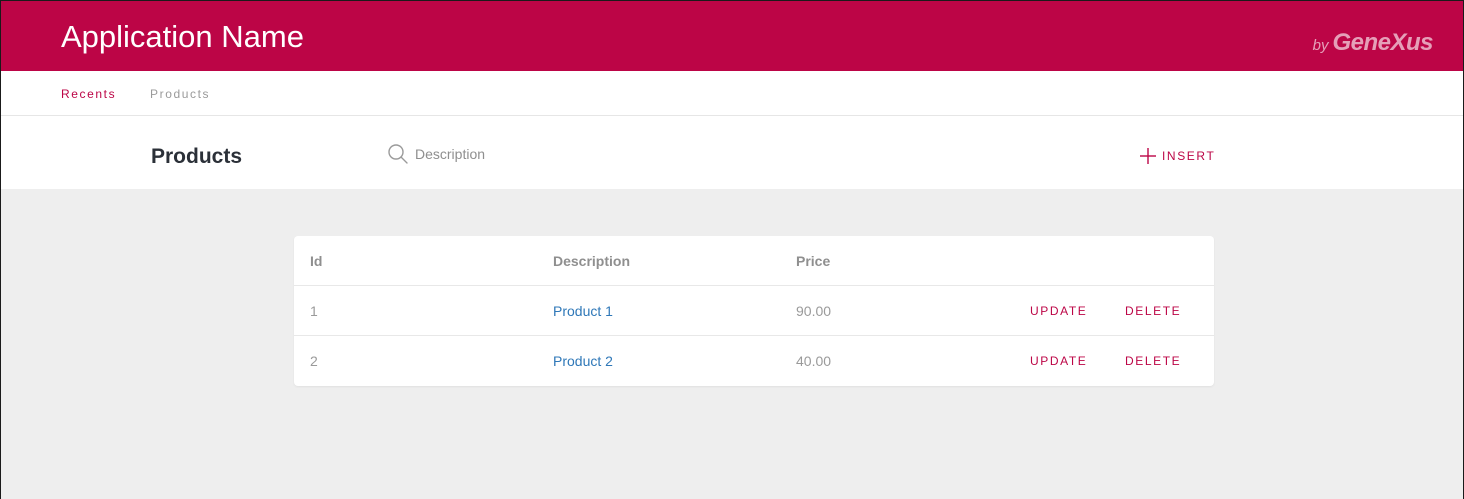 The image size is (1464, 499). What do you see at coordinates (583, 311) in the screenshot?
I see `product-link: Product 1` at bounding box center [583, 311].